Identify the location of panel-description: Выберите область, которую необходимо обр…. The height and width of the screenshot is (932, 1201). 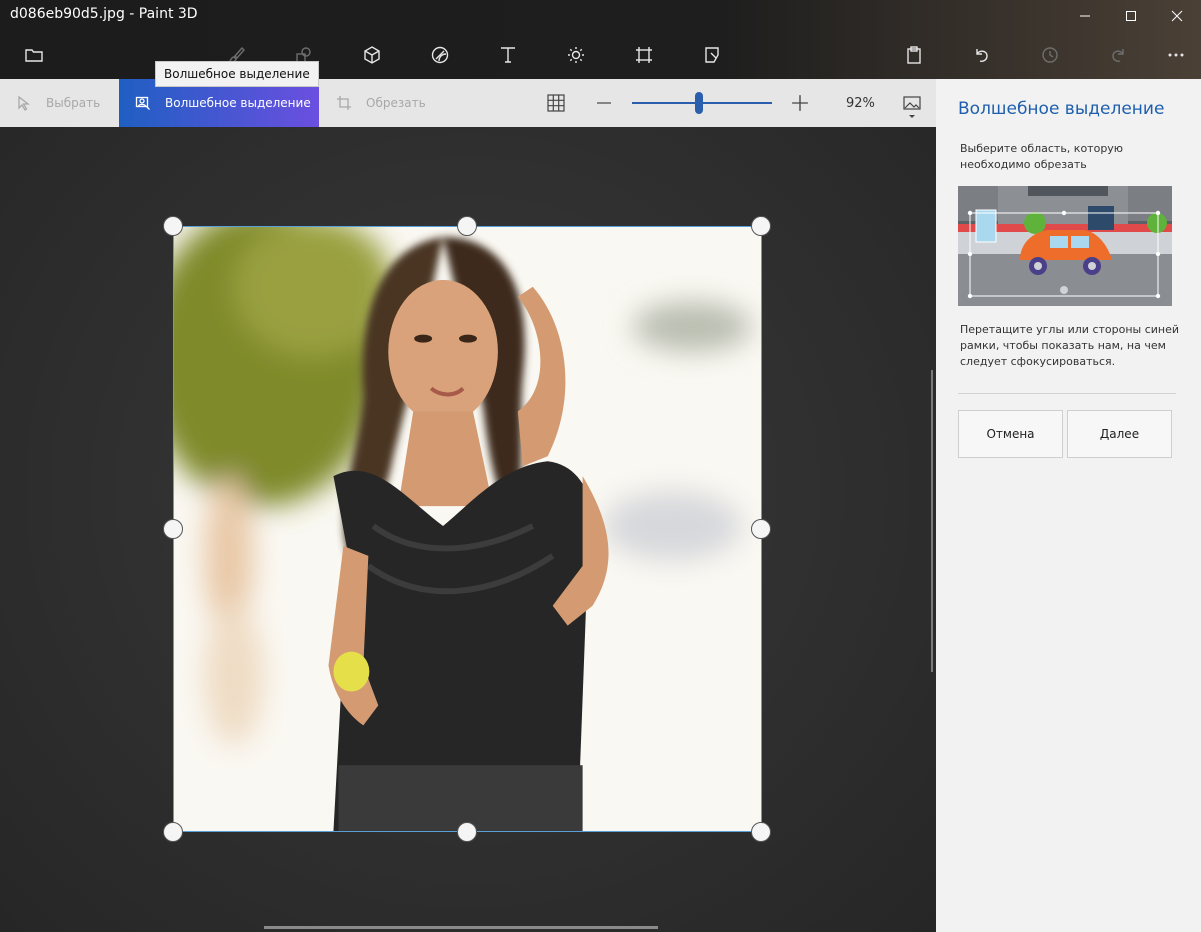
(1042, 156).